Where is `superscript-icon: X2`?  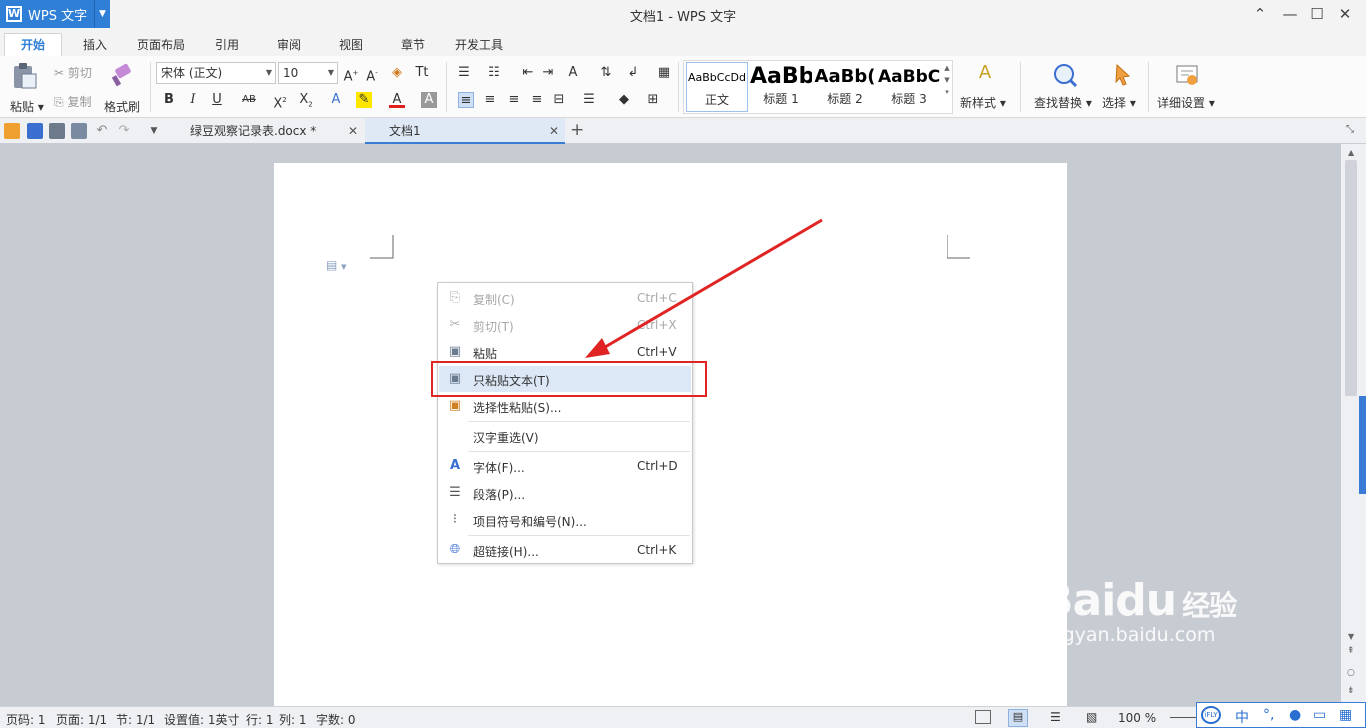 superscript-icon: X2 is located at coordinates (280, 101).